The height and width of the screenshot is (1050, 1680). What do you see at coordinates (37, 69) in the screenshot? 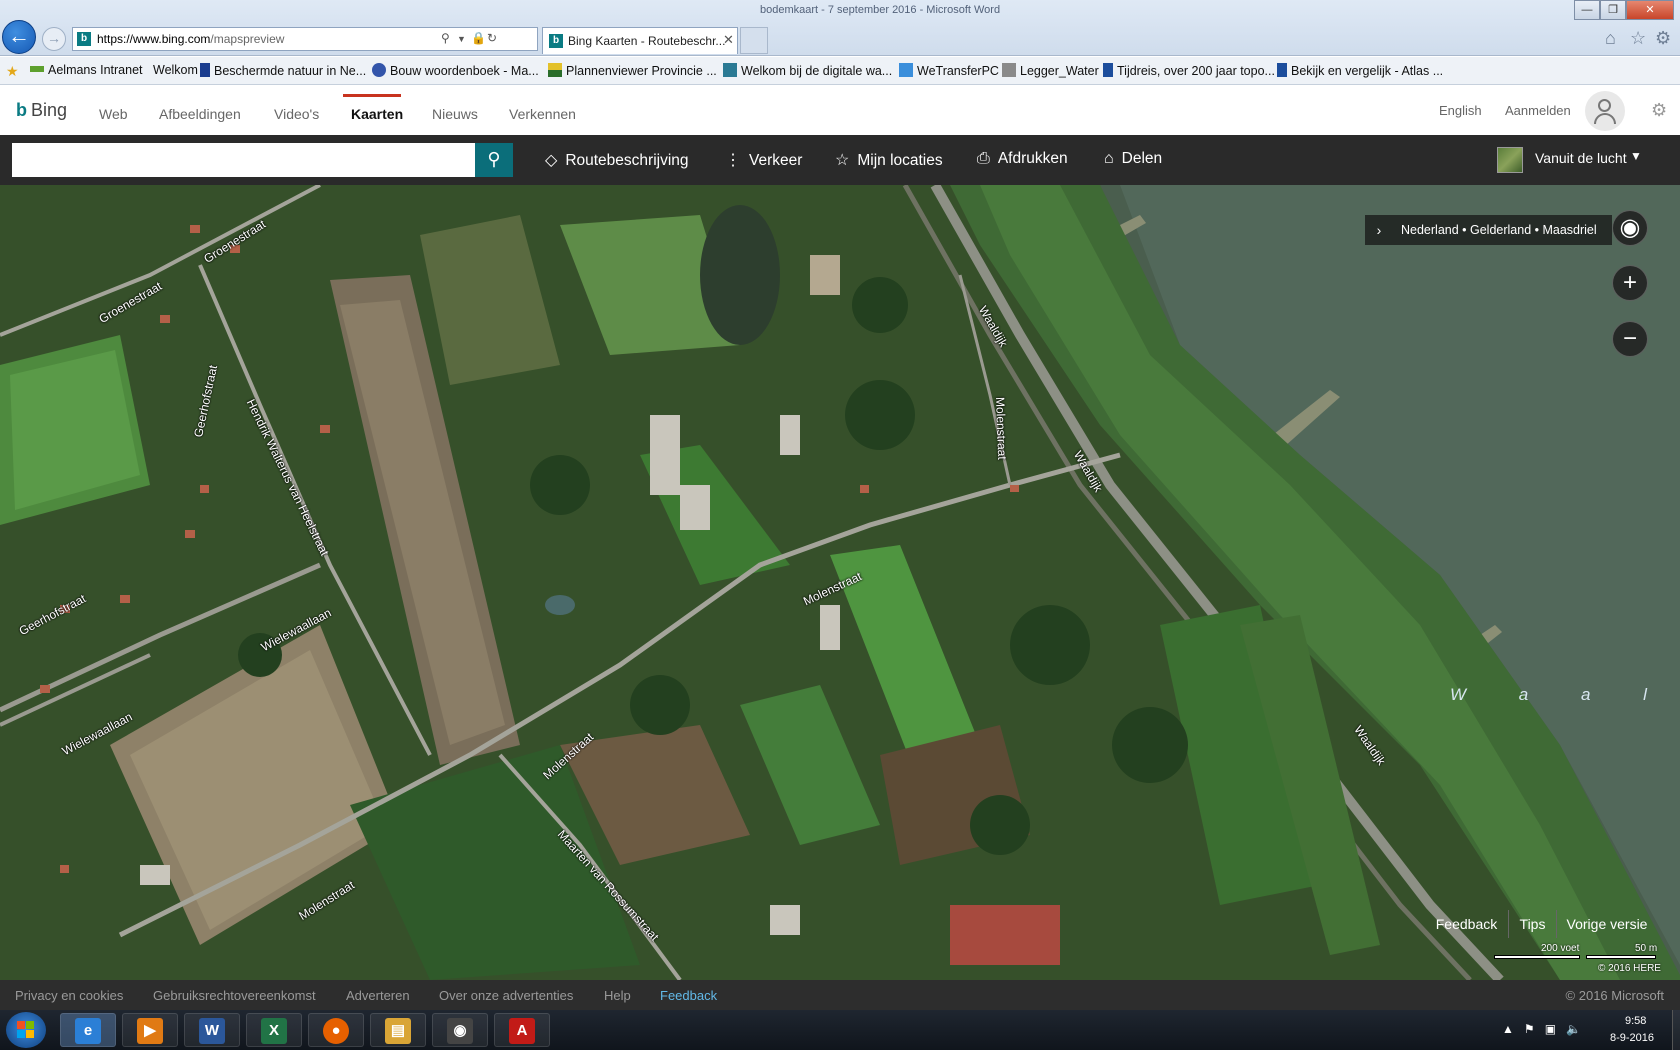
I see `aelmans-icon` at bounding box center [37, 69].